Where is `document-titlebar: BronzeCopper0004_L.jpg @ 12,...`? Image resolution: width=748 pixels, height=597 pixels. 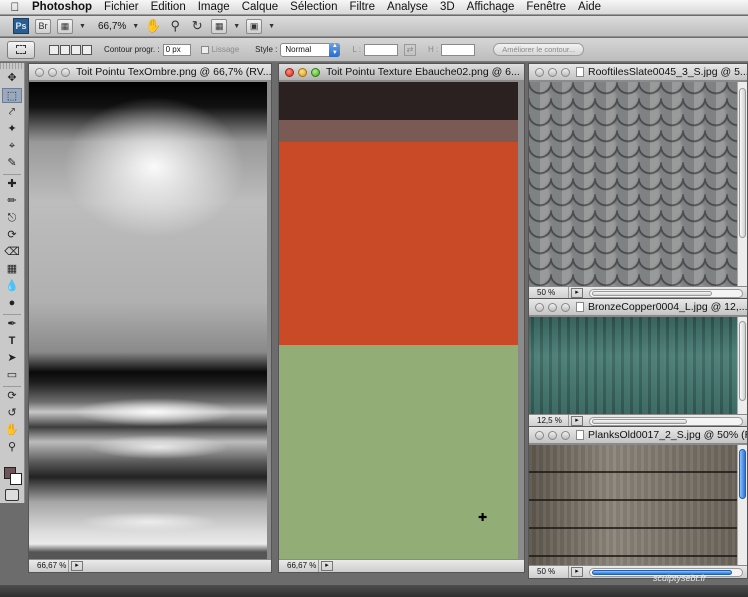 document-titlebar: BronzeCopper0004_L.jpg @ 12,... is located at coordinates (638, 307).